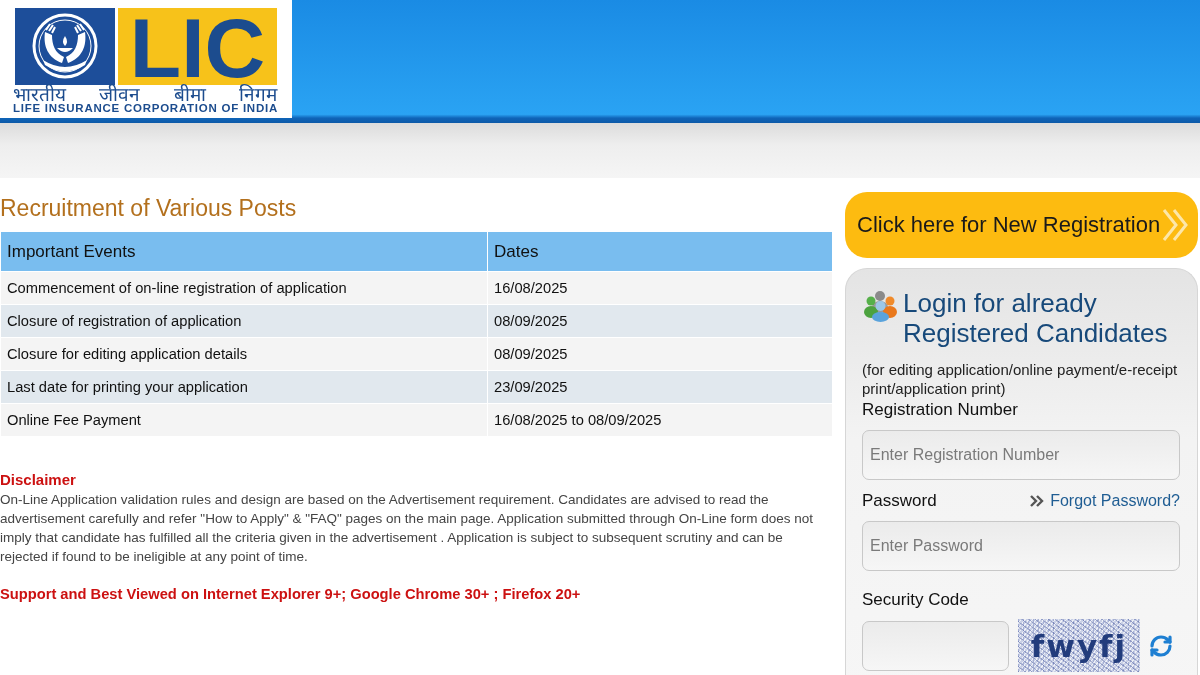 The height and width of the screenshot is (675, 1200). What do you see at coordinates (244, 420) in the screenshot?
I see `event-cell: Online Fee Payment` at bounding box center [244, 420].